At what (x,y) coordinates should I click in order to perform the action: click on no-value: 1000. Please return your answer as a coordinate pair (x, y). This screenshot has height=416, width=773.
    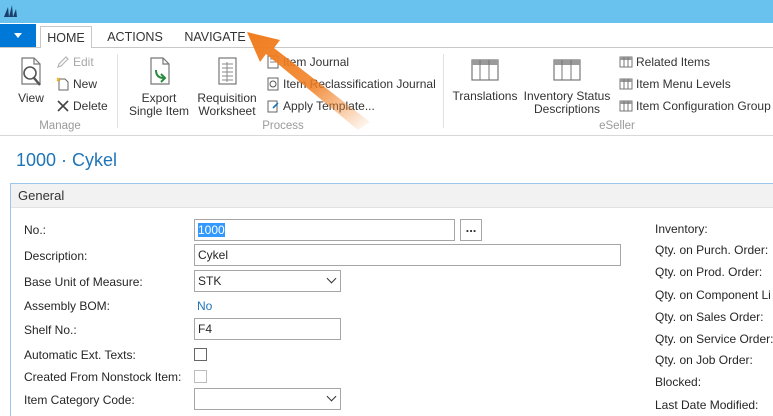
    Looking at the image, I should click on (211, 230).